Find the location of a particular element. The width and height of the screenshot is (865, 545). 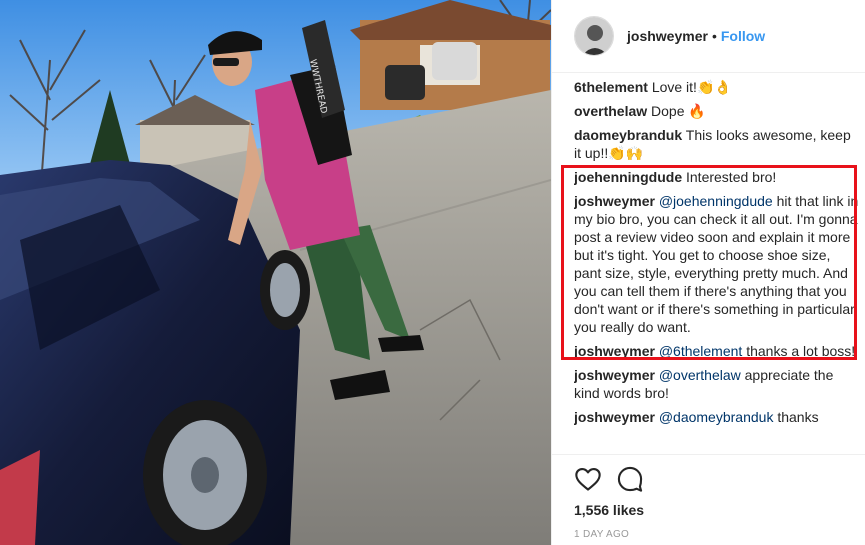

comment-item: 6thelement Love it!👏👌 is located at coordinates (717, 87).